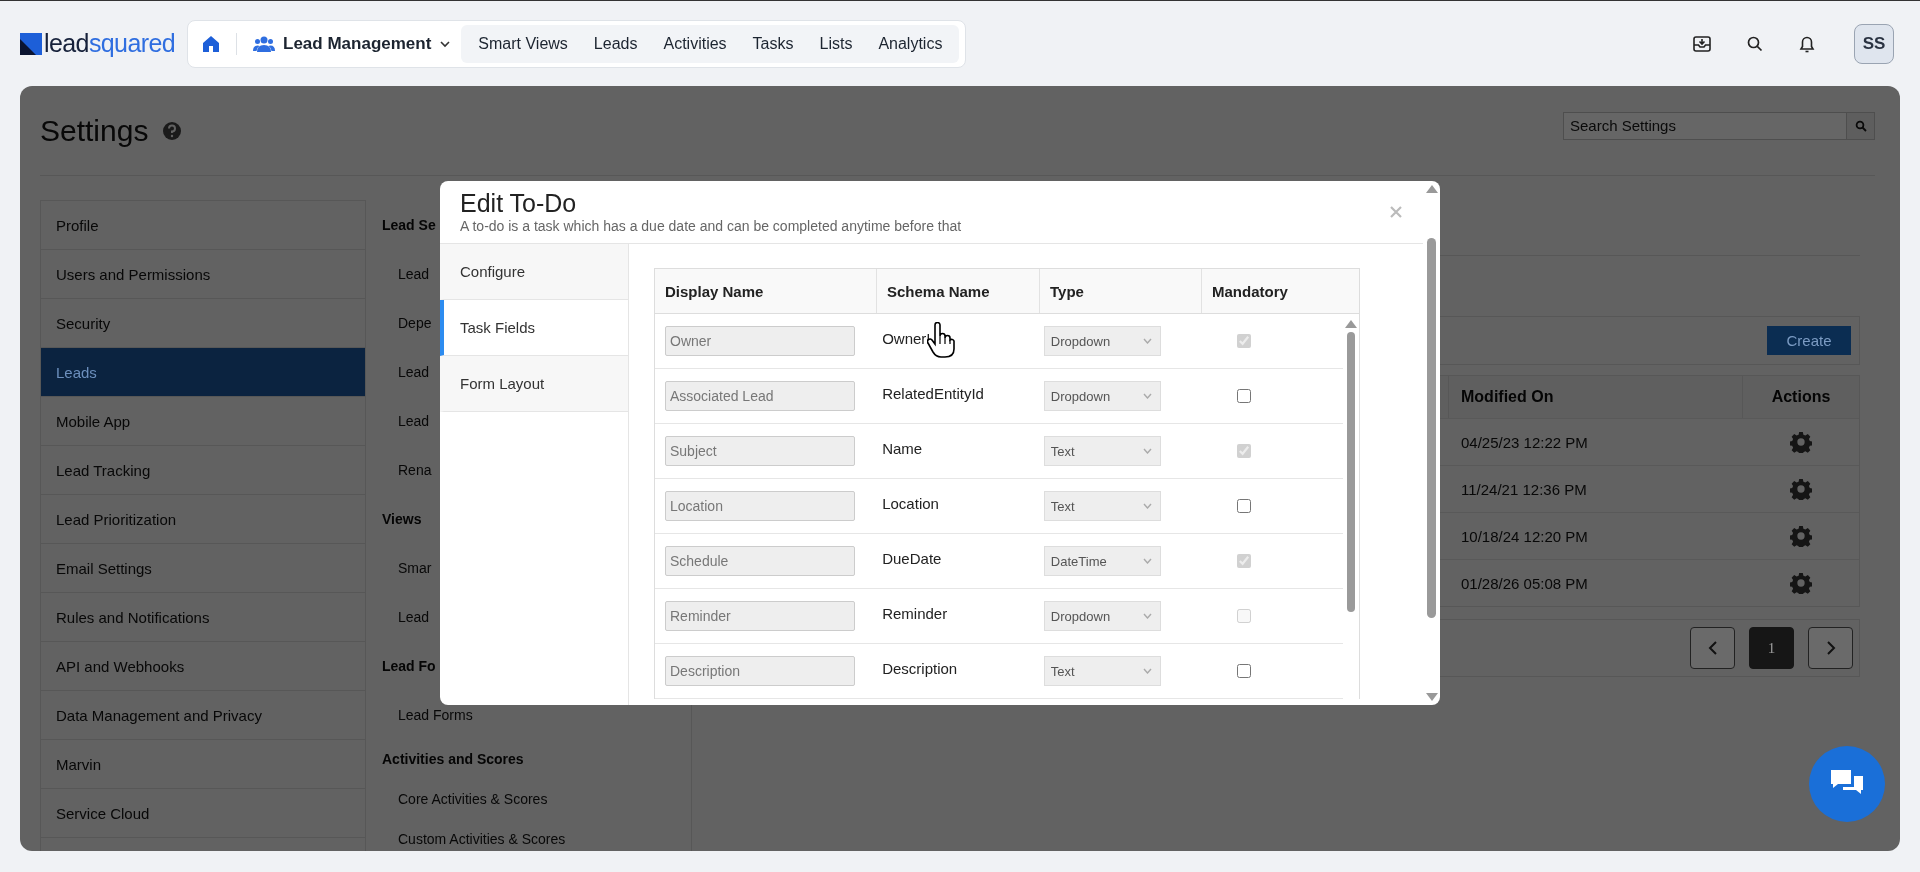 The height and width of the screenshot is (872, 1920). I want to click on menu-link: Custom Activities & Scores, so click(474, 839).